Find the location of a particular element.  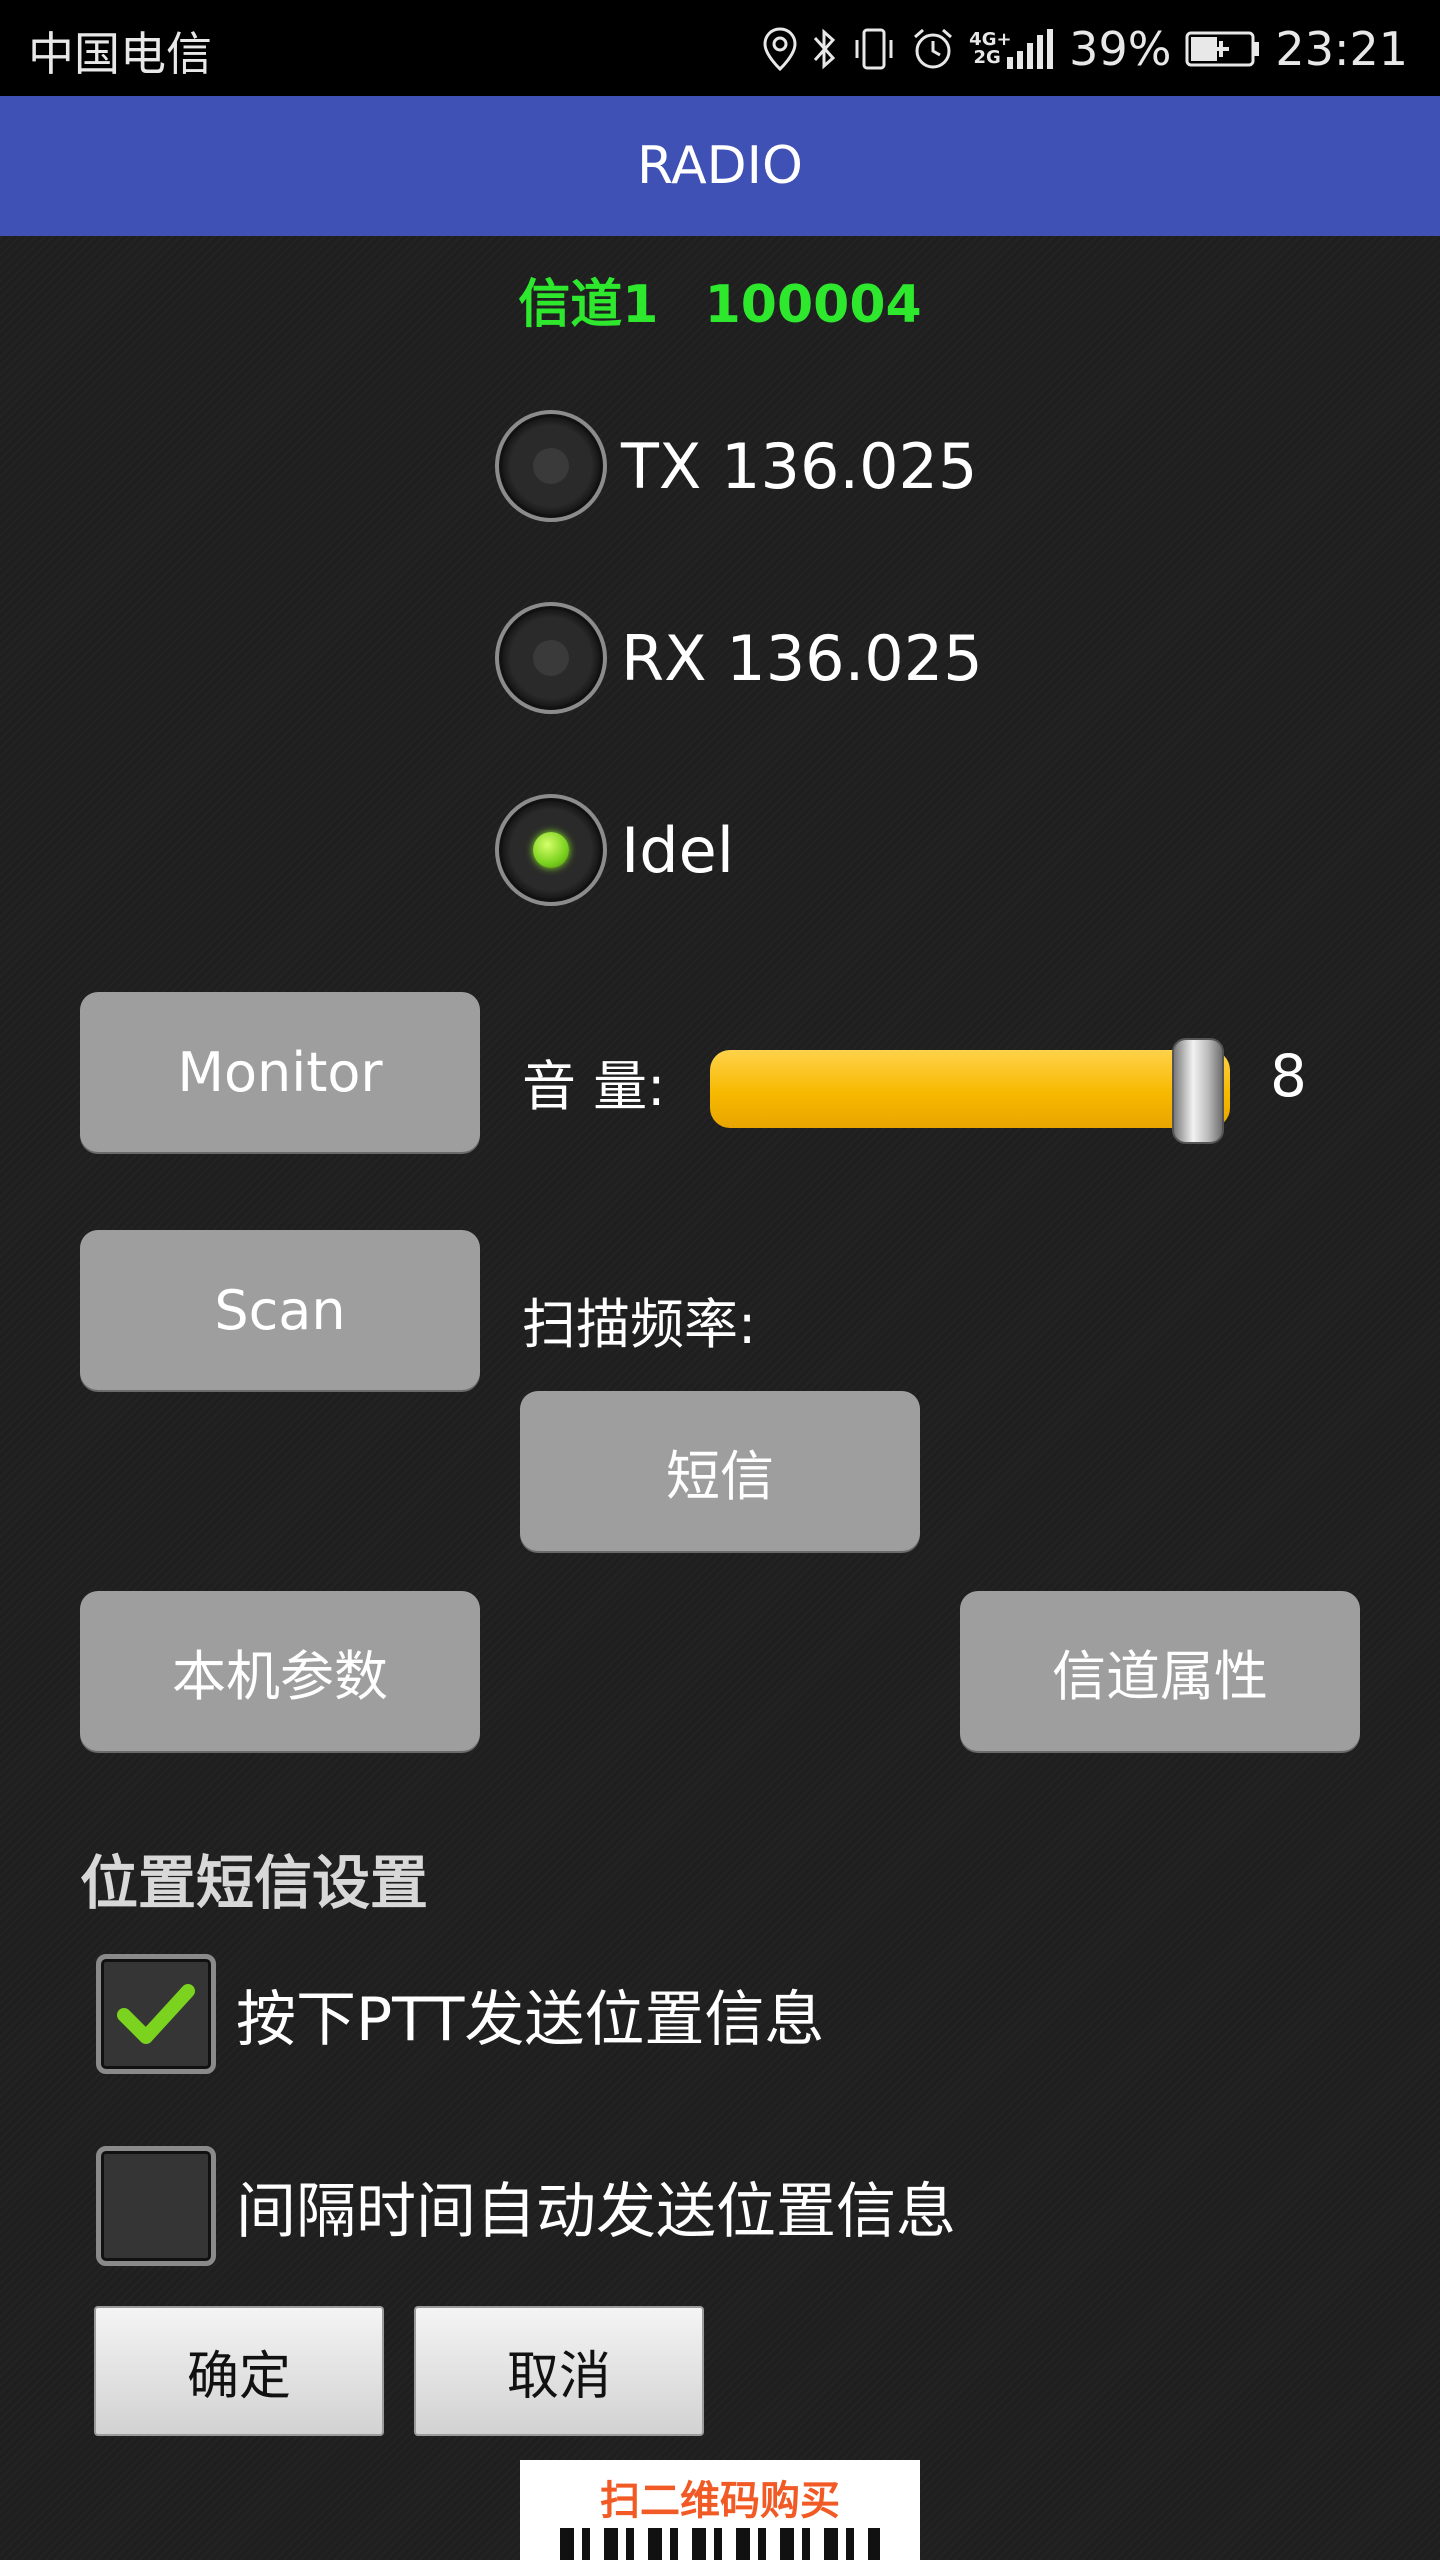

option-ptt-row: 按下PTT发送位置信息 is located at coordinates (460, 2014).